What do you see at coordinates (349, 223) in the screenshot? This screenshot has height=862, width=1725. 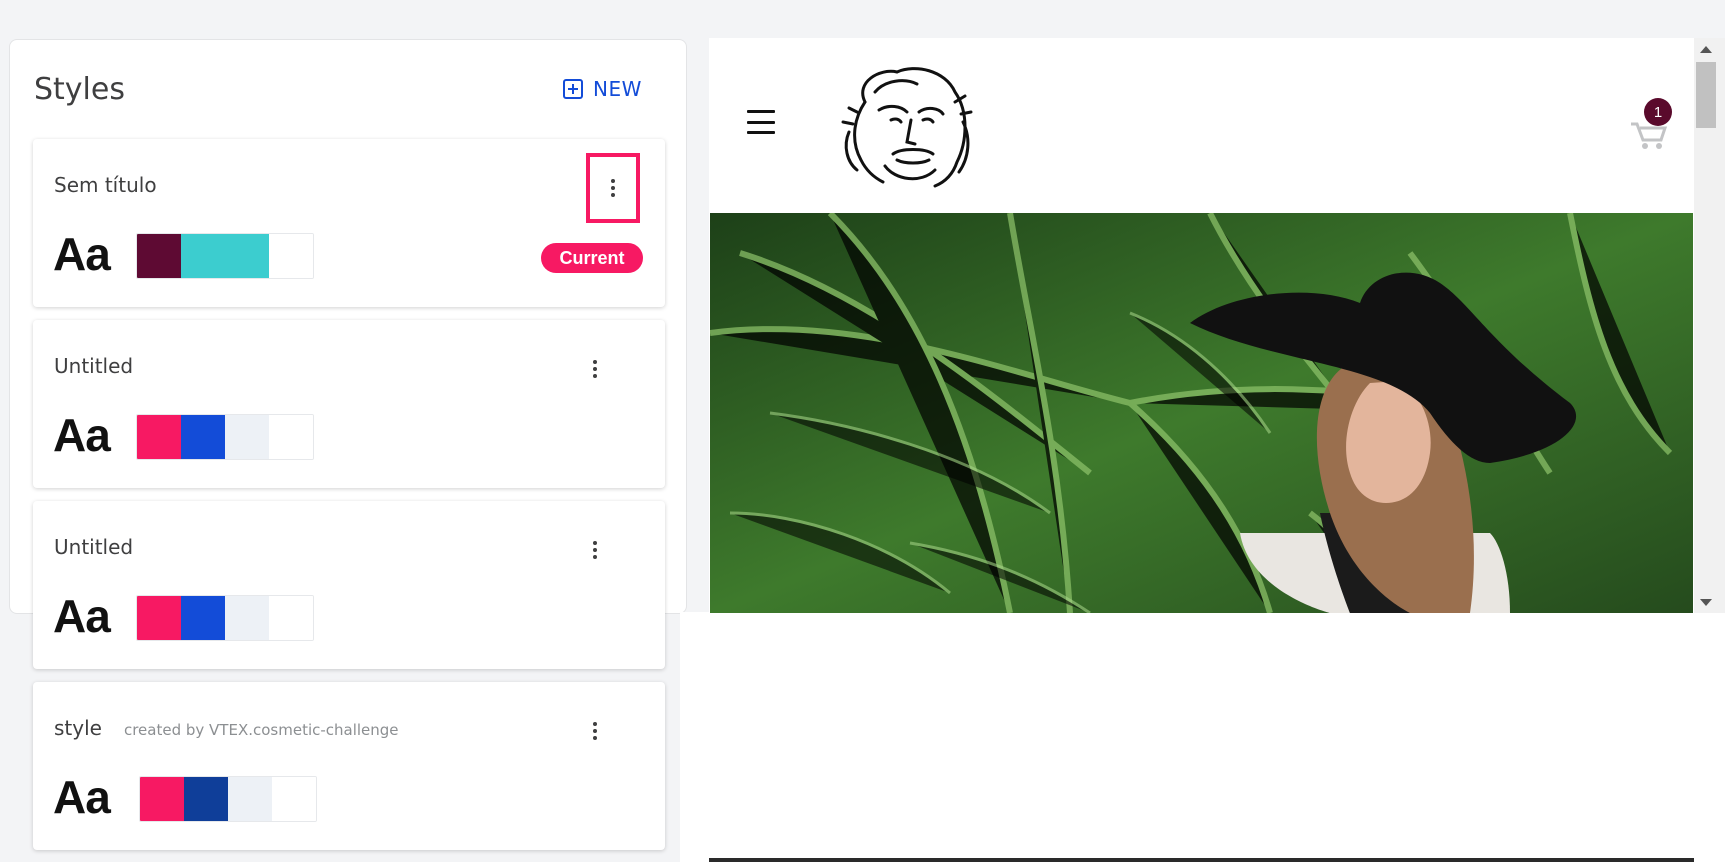 I see `style-card: Sem título Aa Current` at bounding box center [349, 223].